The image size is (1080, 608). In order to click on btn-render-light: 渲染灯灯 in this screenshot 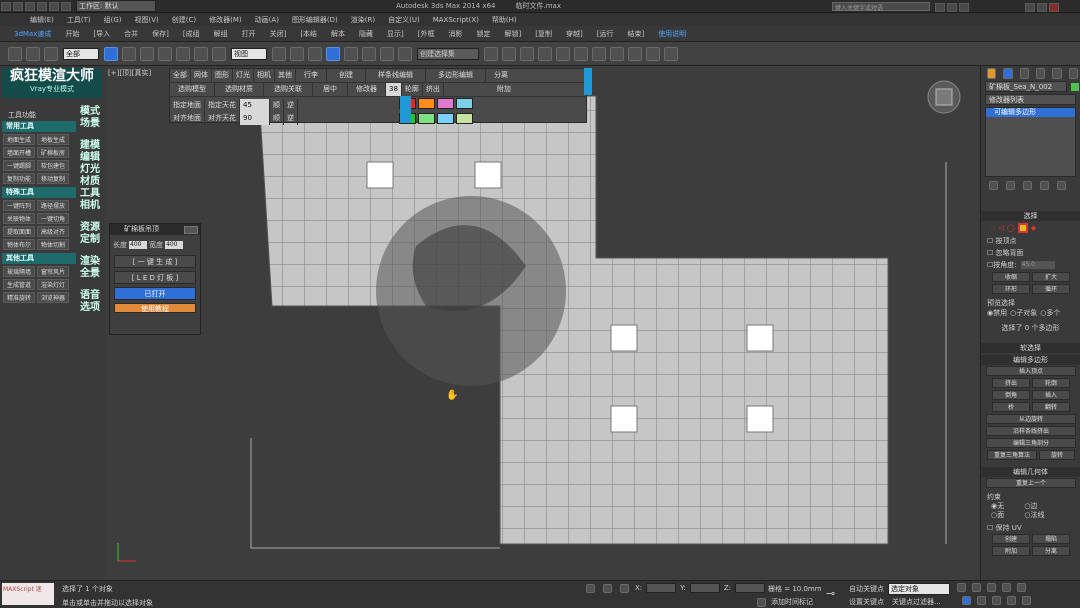, I will do `click(53, 284)`.